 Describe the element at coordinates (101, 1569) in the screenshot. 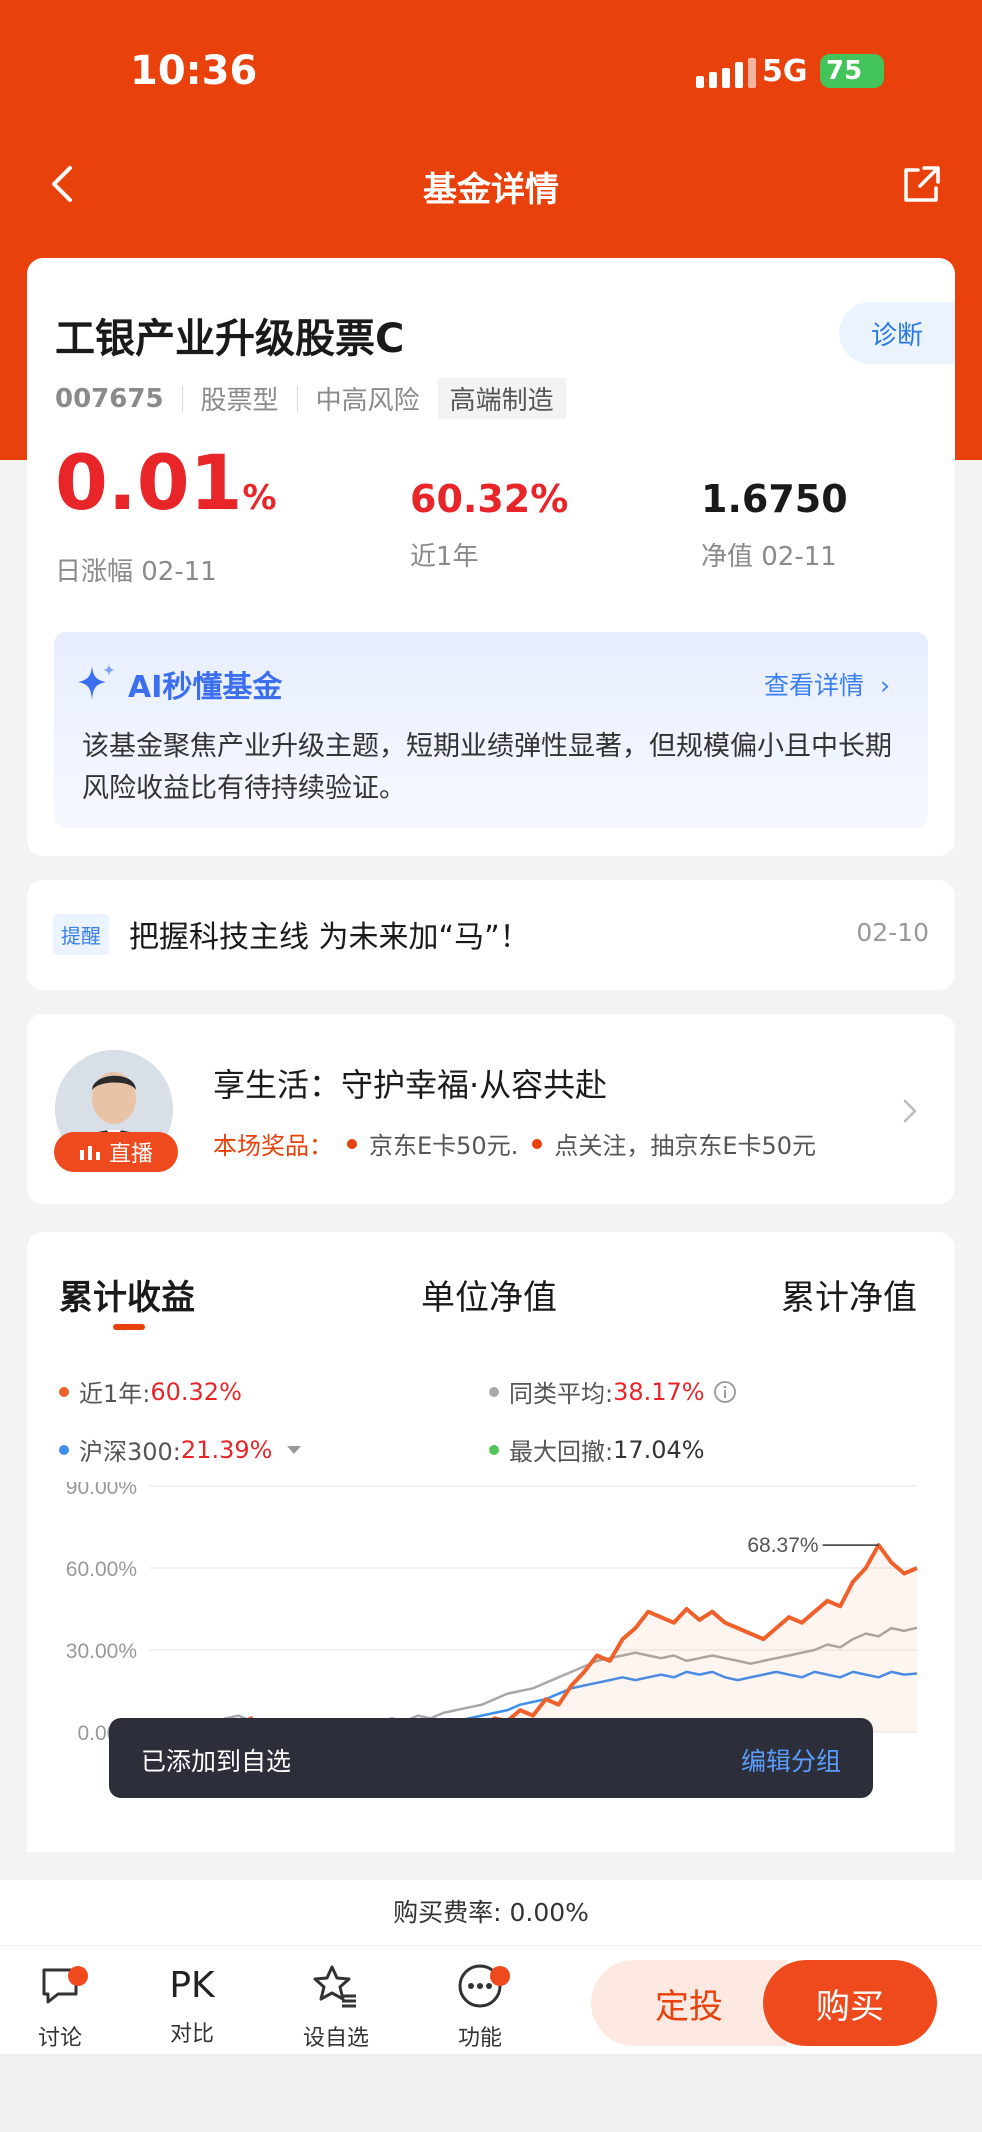

I see `y-tick-label: 60.00%` at that location.